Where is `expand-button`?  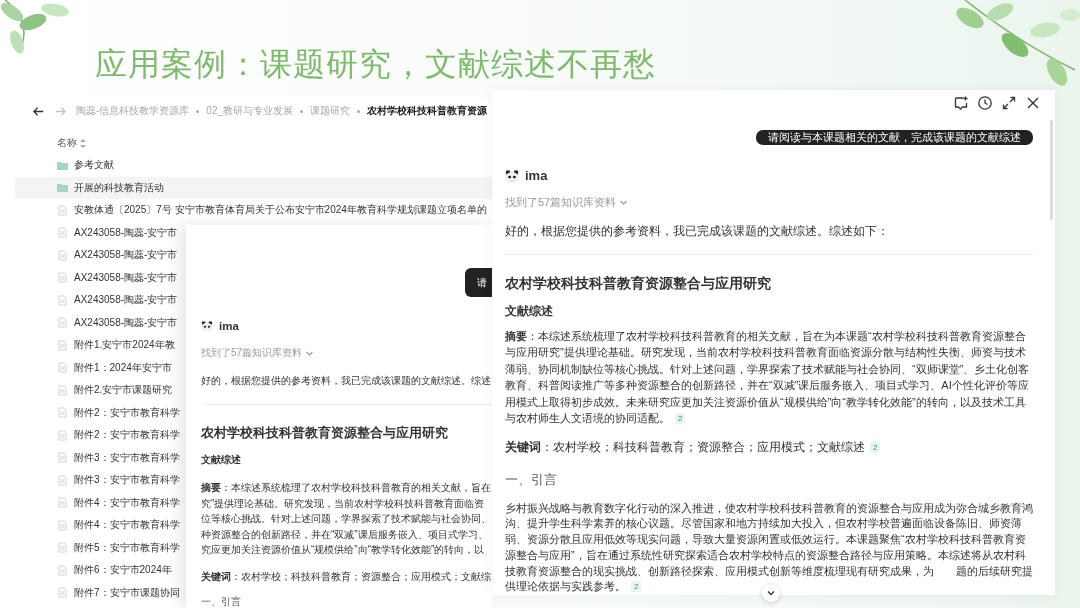
expand-button is located at coordinates (1009, 103).